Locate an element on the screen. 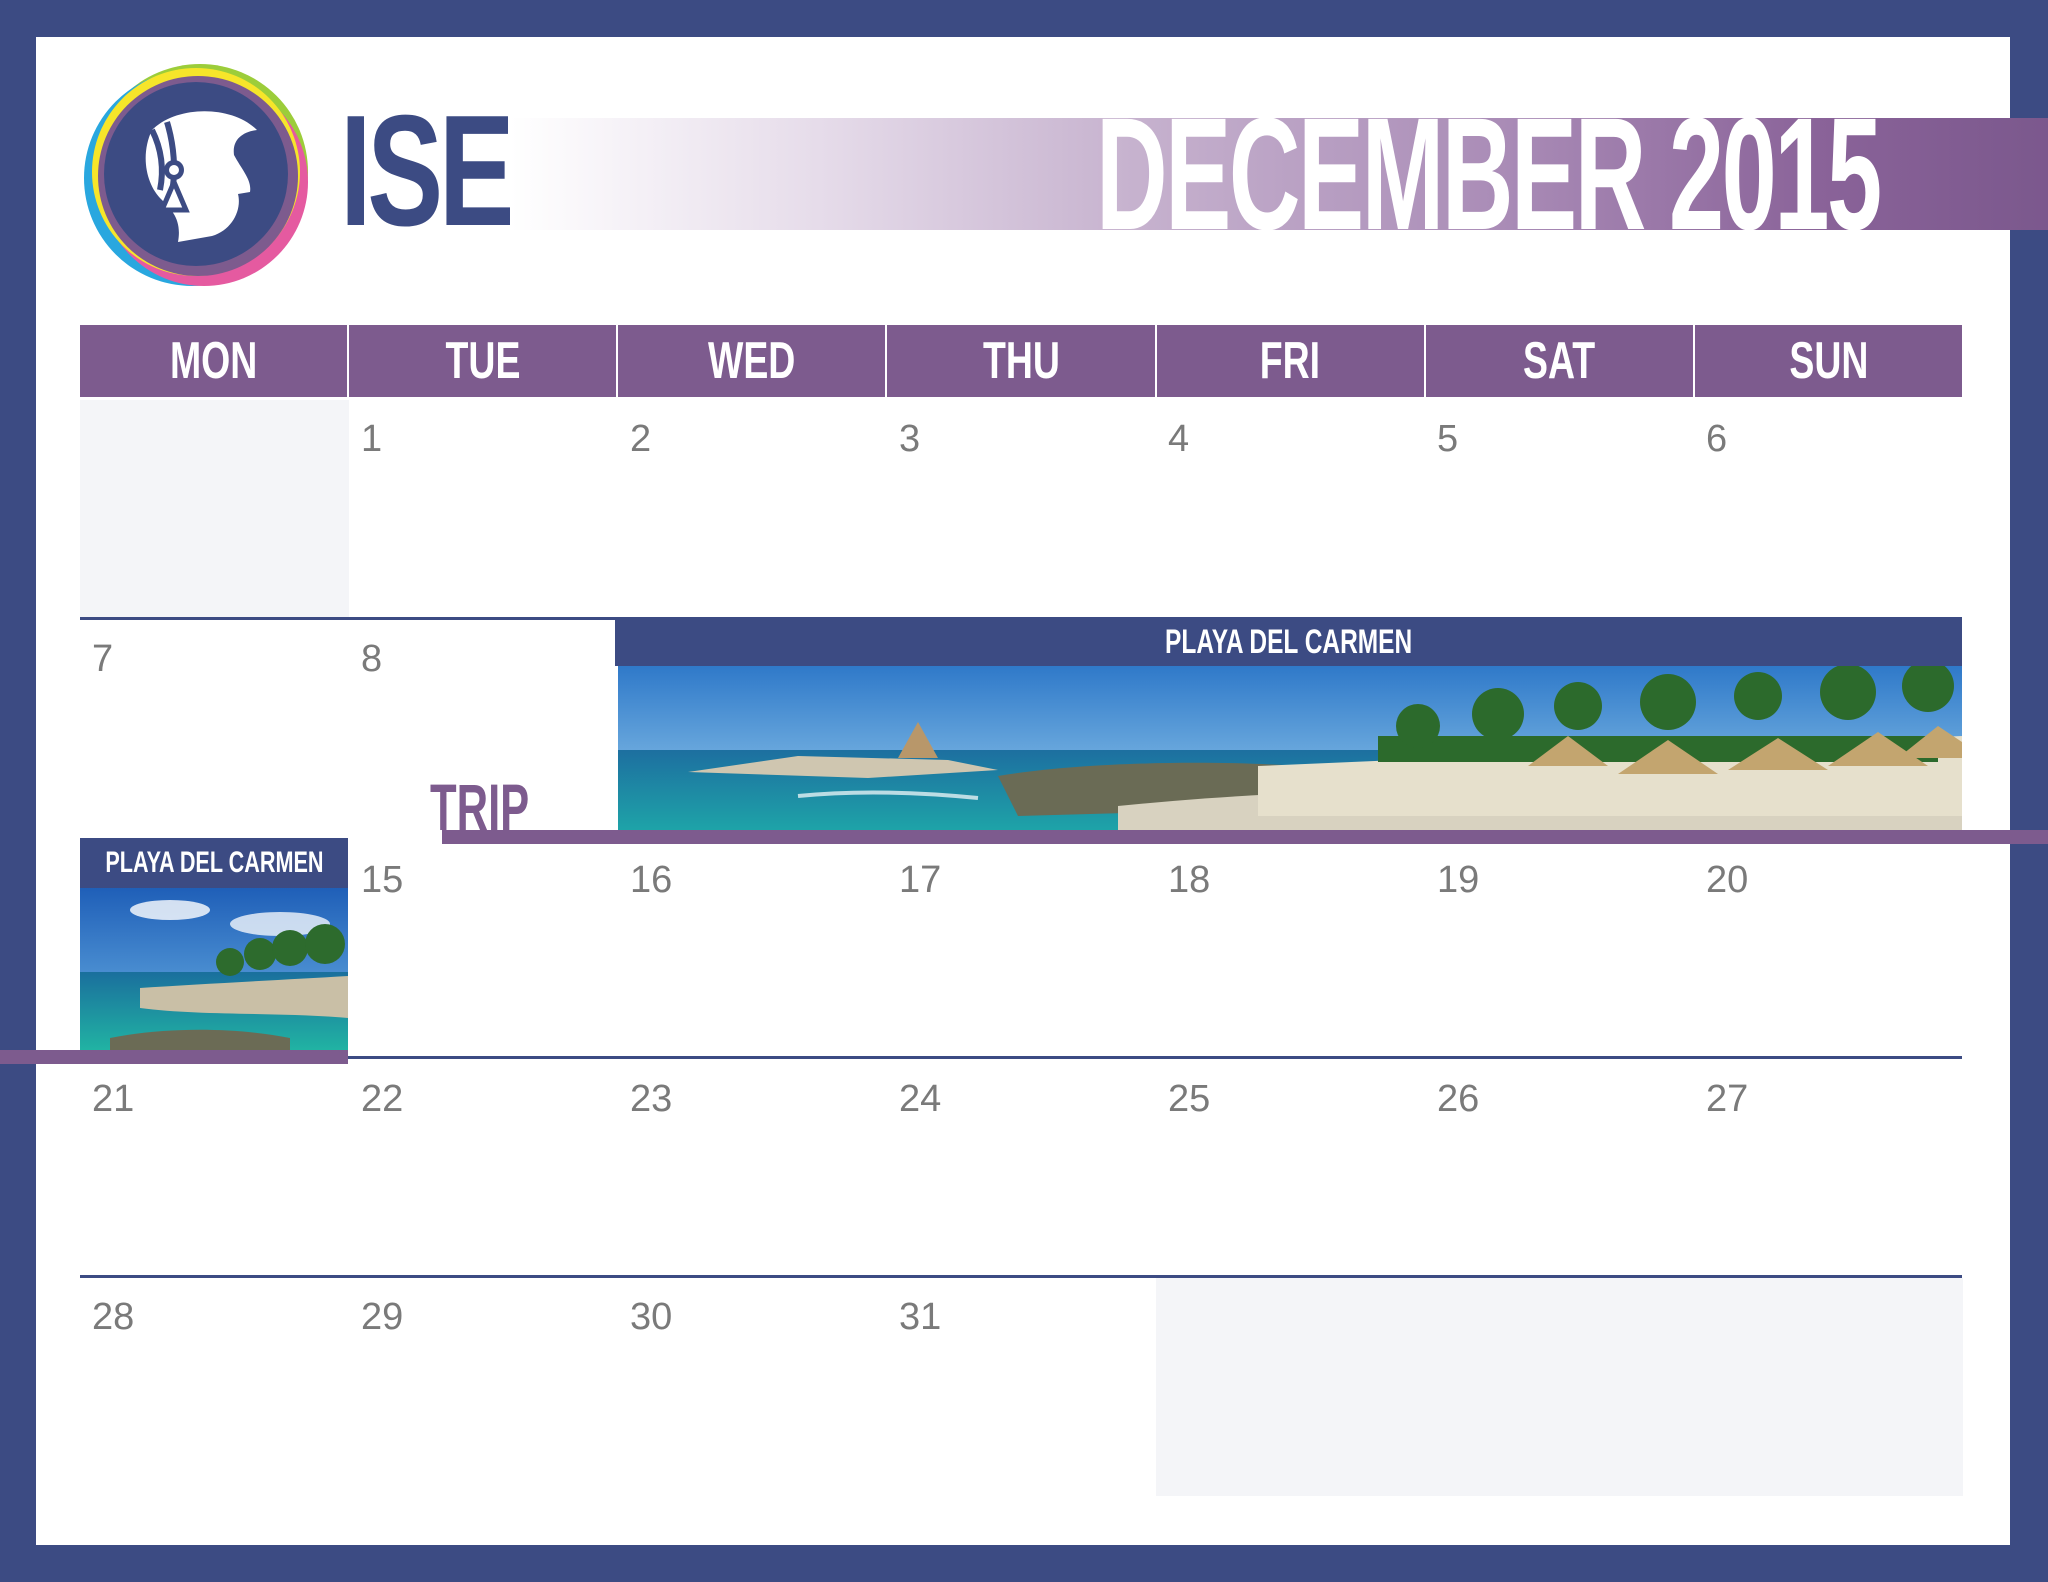  day-number: 20 is located at coordinates (1727, 880).